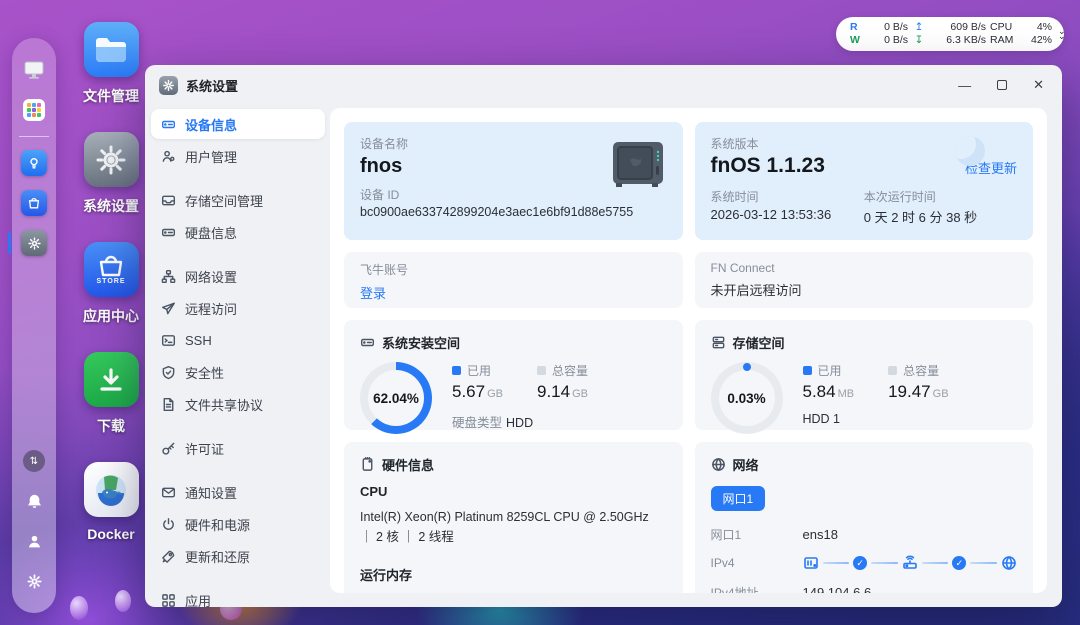 The width and height of the screenshot is (1080, 625). What do you see at coordinates (864, 587) in the screenshot?
I see `network-row: IPv4地址 149.104.6.6` at bounding box center [864, 587].